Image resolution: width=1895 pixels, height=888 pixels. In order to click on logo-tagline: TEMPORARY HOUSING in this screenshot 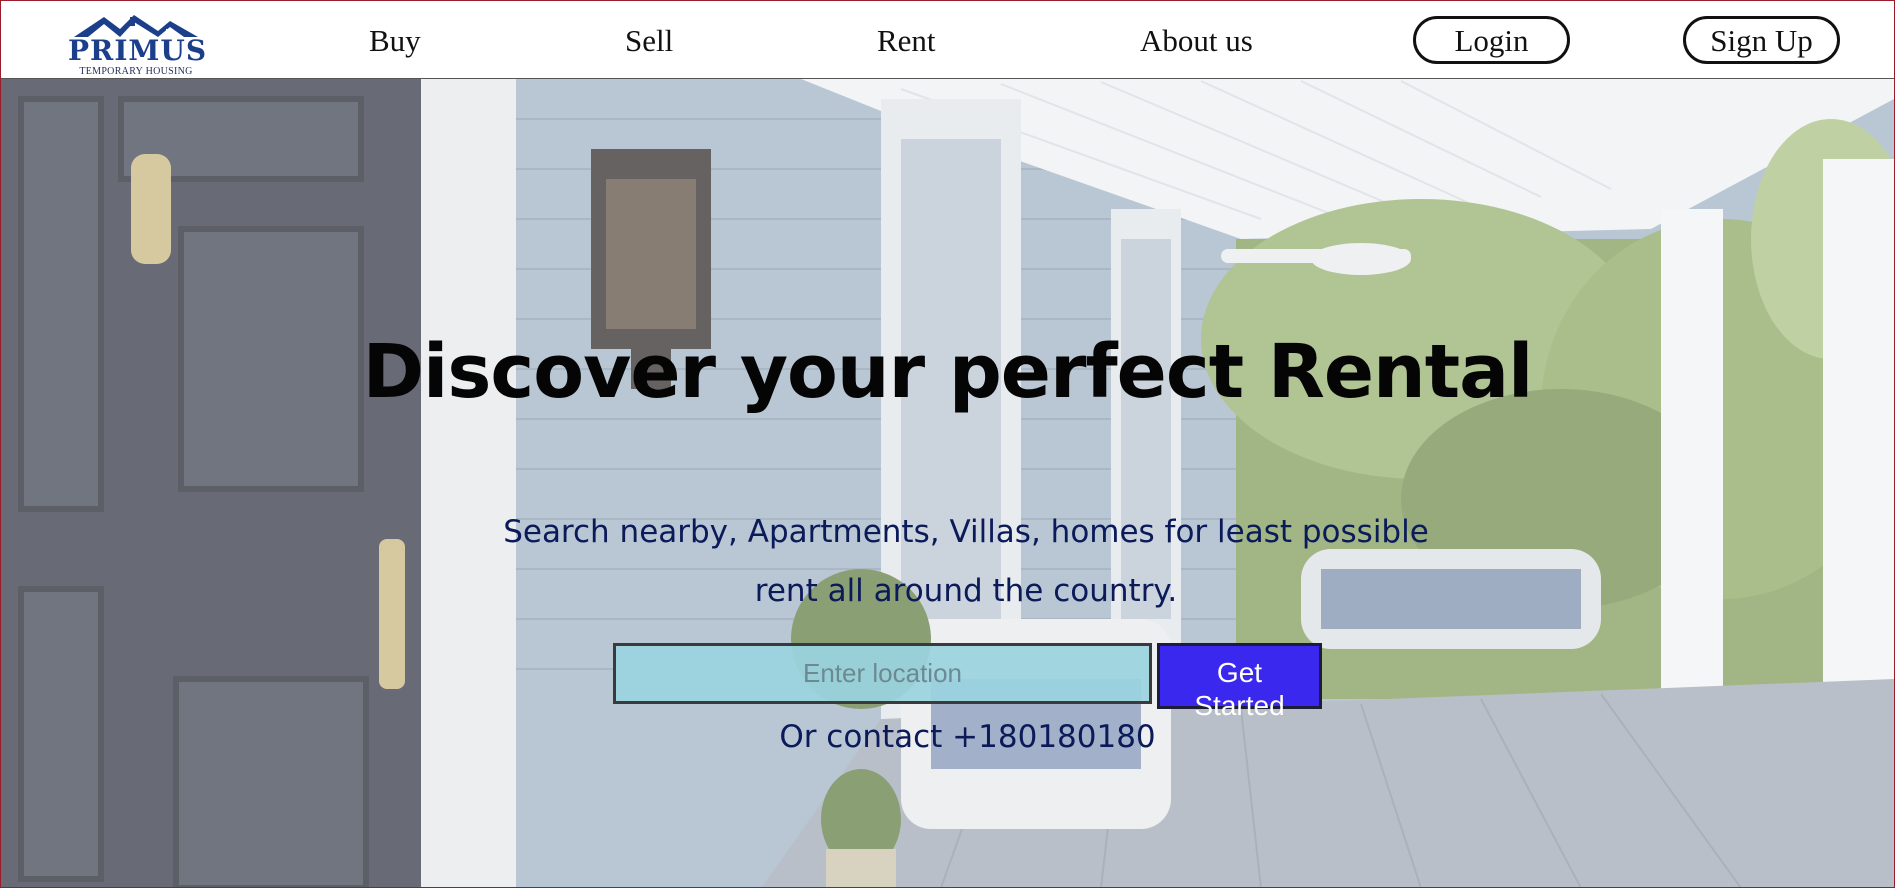, I will do `click(136, 71)`.